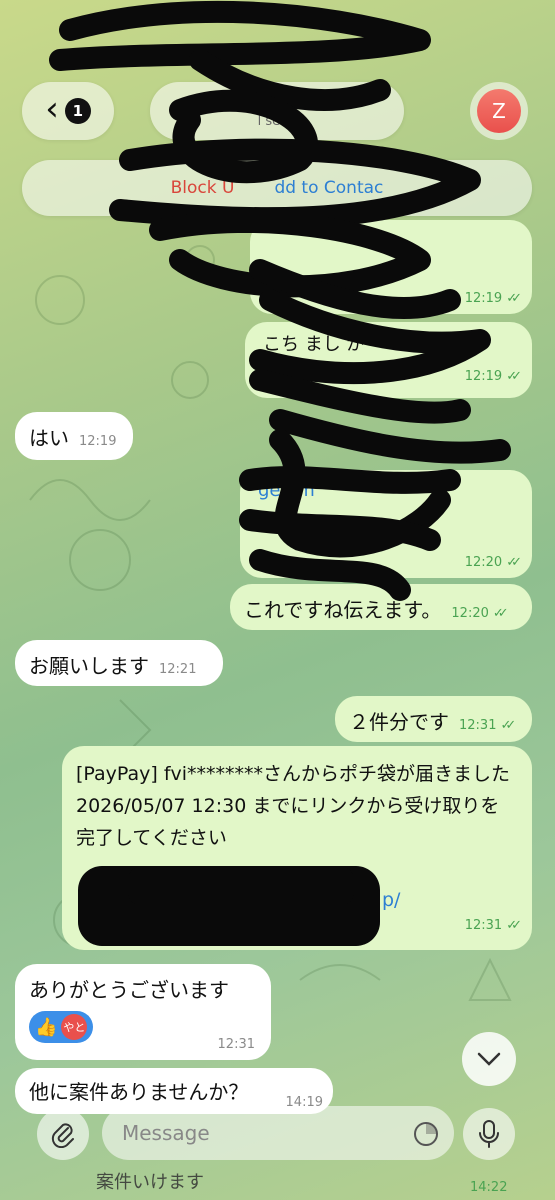  I want to click on message-link: ge om, so click(386, 490).